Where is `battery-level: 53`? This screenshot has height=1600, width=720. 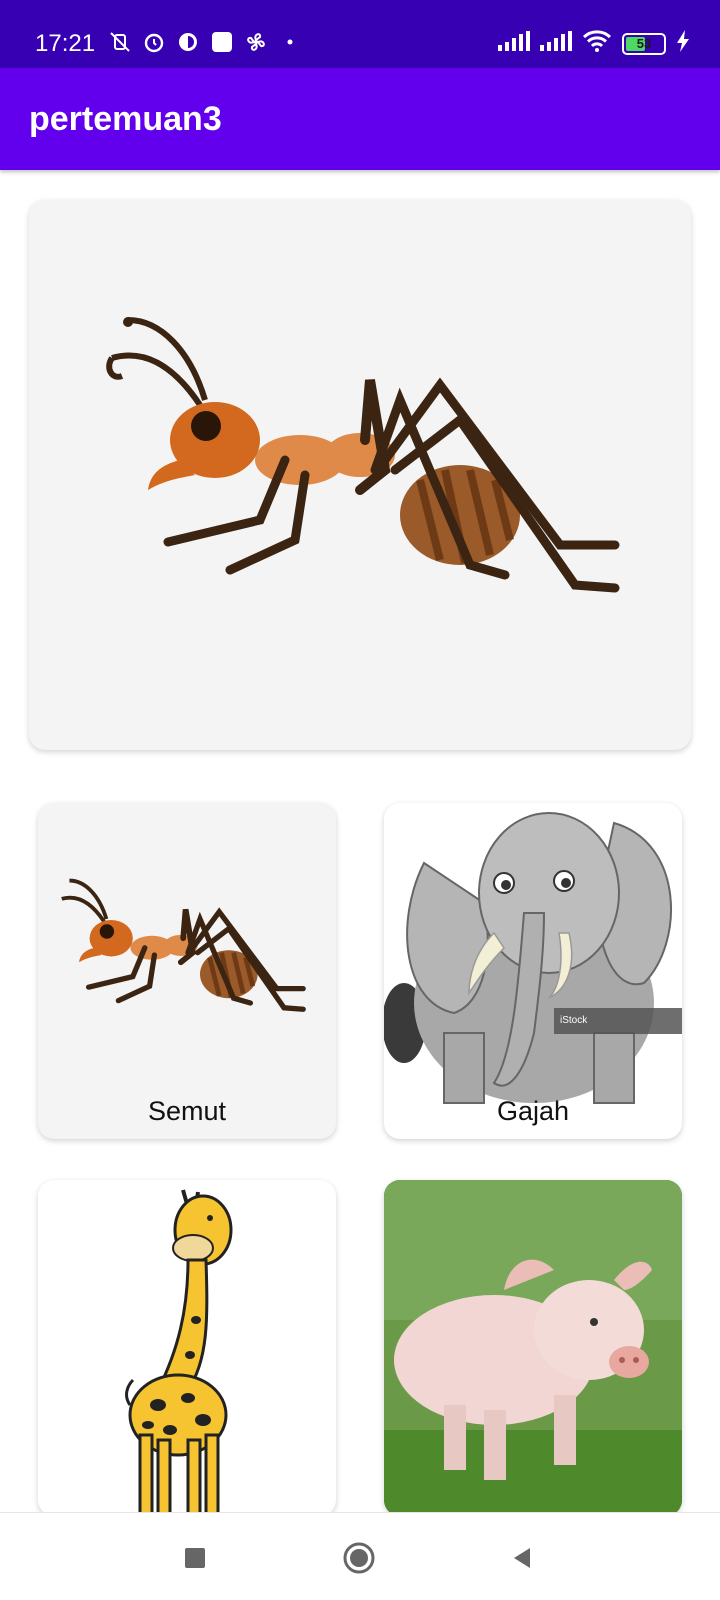 battery-level: 53 is located at coordinates (644, 43).